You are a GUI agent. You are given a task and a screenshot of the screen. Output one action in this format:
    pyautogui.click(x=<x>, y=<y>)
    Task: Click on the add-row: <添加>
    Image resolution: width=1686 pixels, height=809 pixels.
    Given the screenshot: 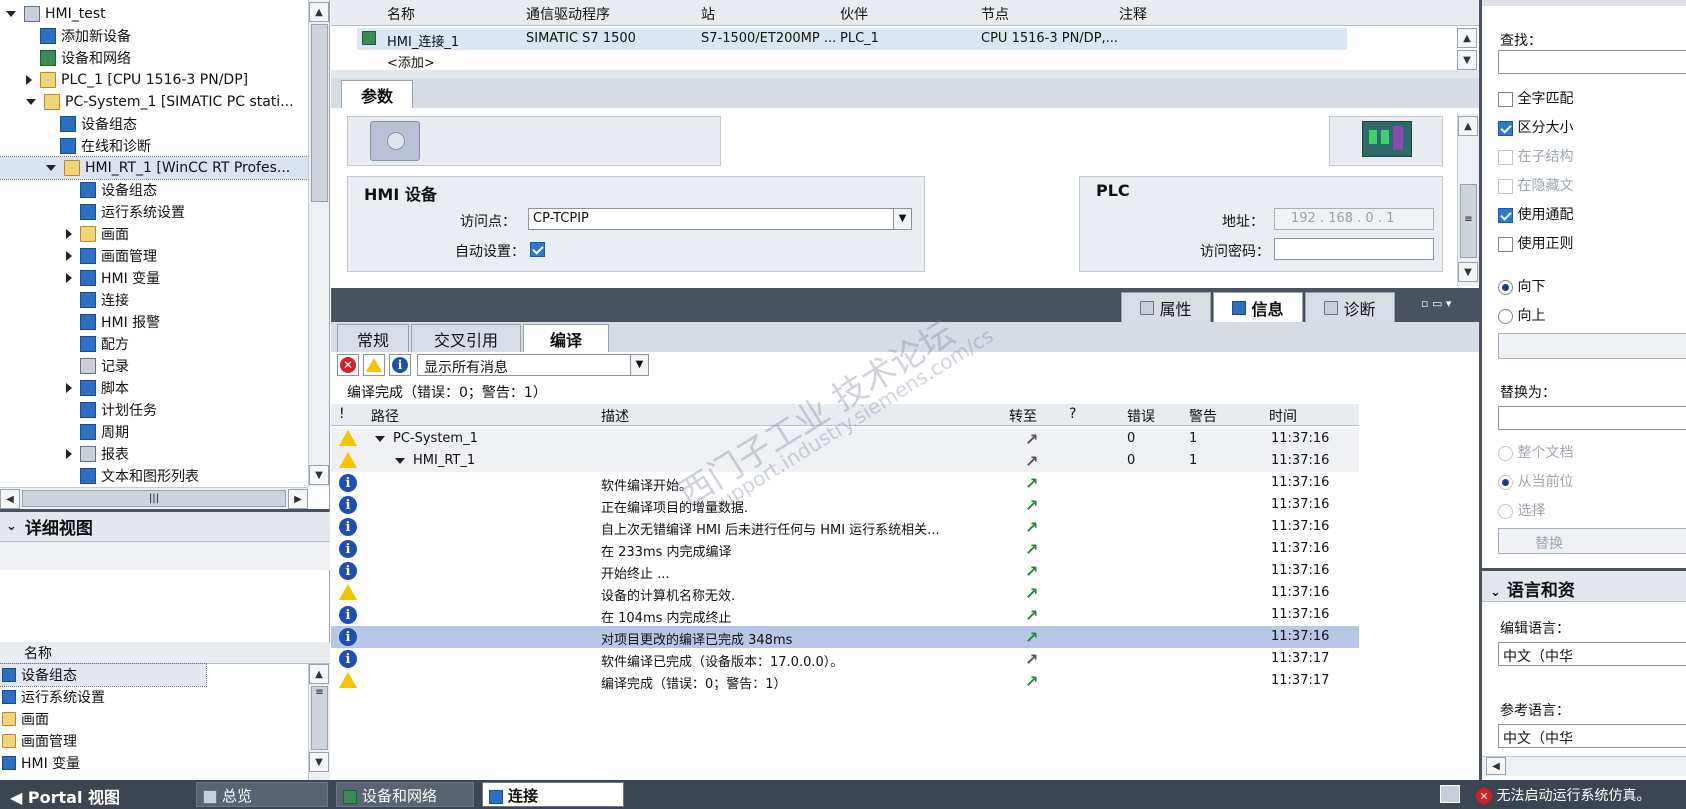 What is the action you would take?
    pyautogui.click(x=411, y=61)
    